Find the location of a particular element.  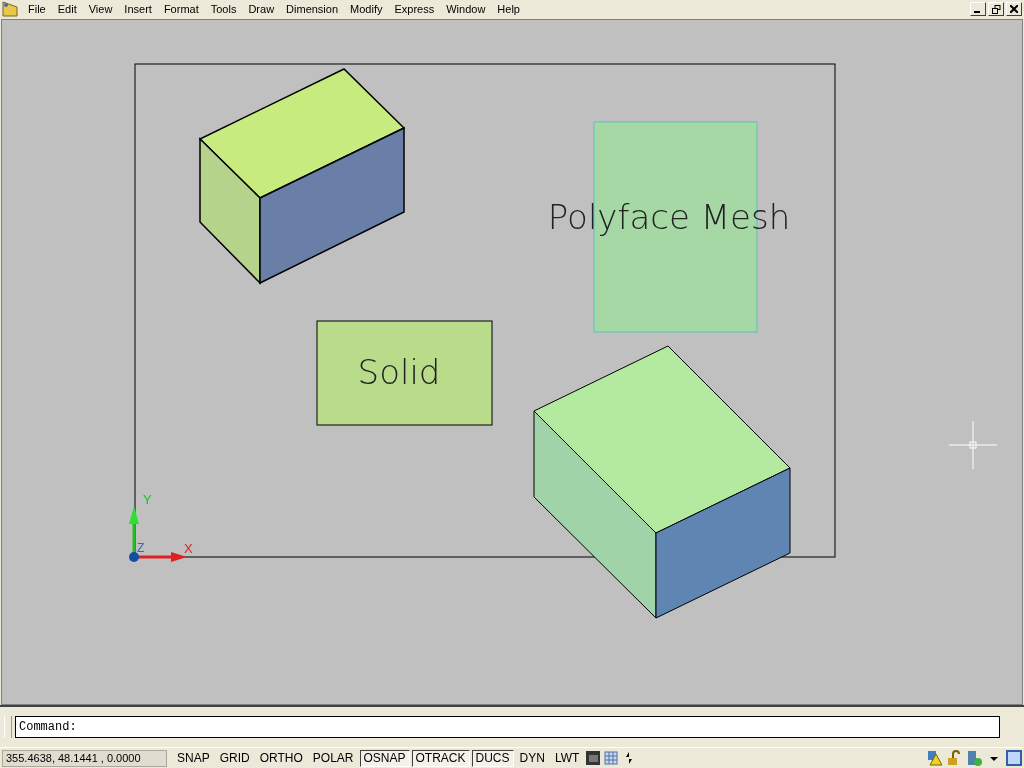

menu-item: Express is located at coordinates (414, 9).